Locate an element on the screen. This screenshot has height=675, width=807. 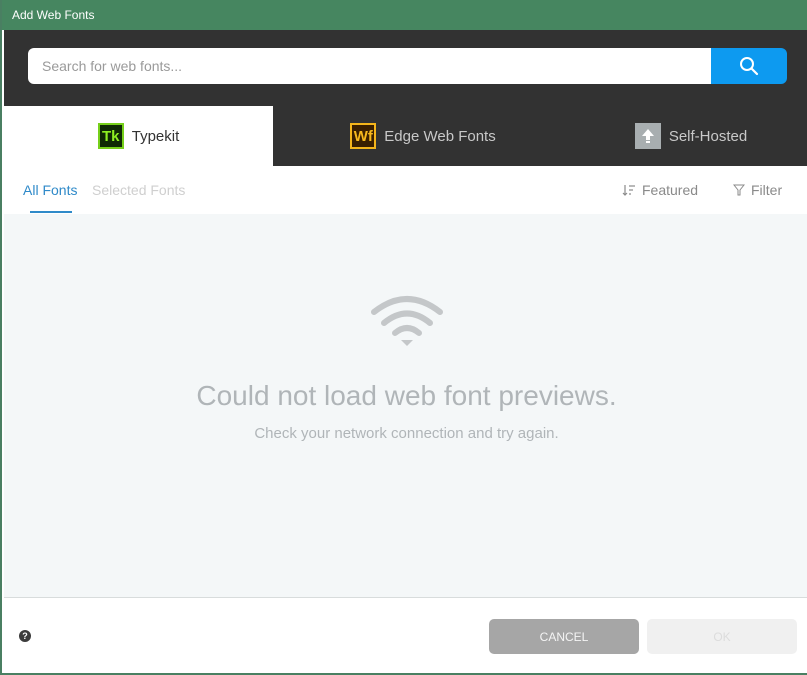
filter-button: Filter is located at coordinates (757, 190).